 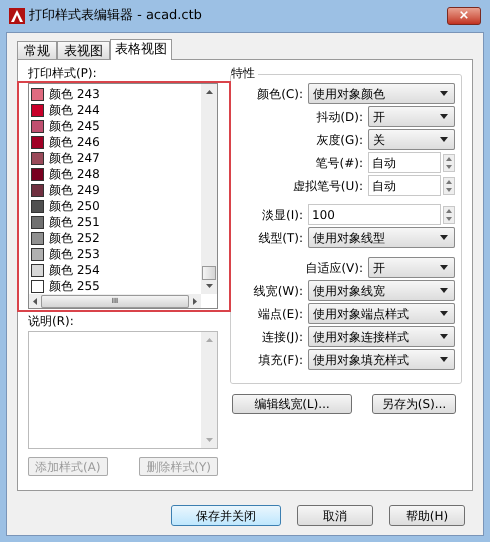 What do you see at coordinates (339, 117) in the screenshot?
I see `field-label: 抖动(D):` at bounding box center [339, 117].